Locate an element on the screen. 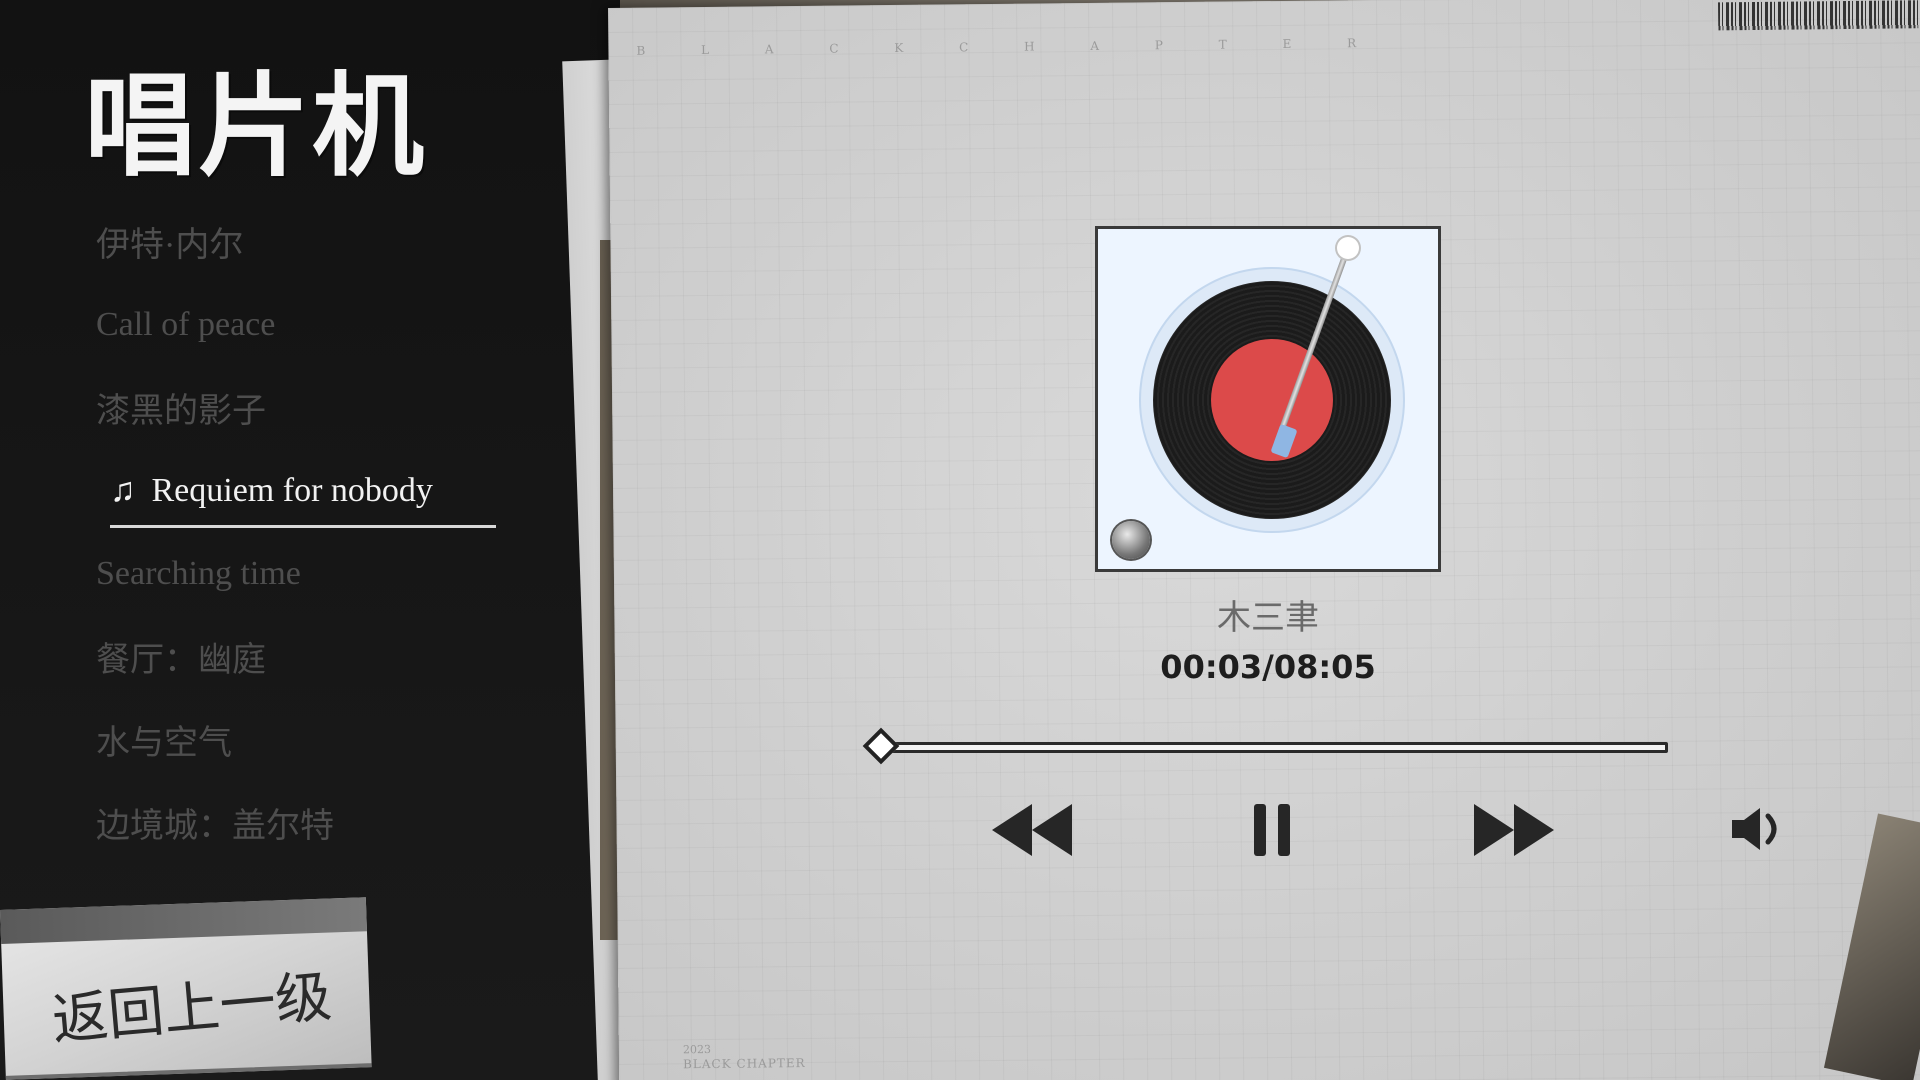 This screenshot has width=1920, height=1080. track-item: 边境城：盖尔特 is located at coordinates (306, 822).